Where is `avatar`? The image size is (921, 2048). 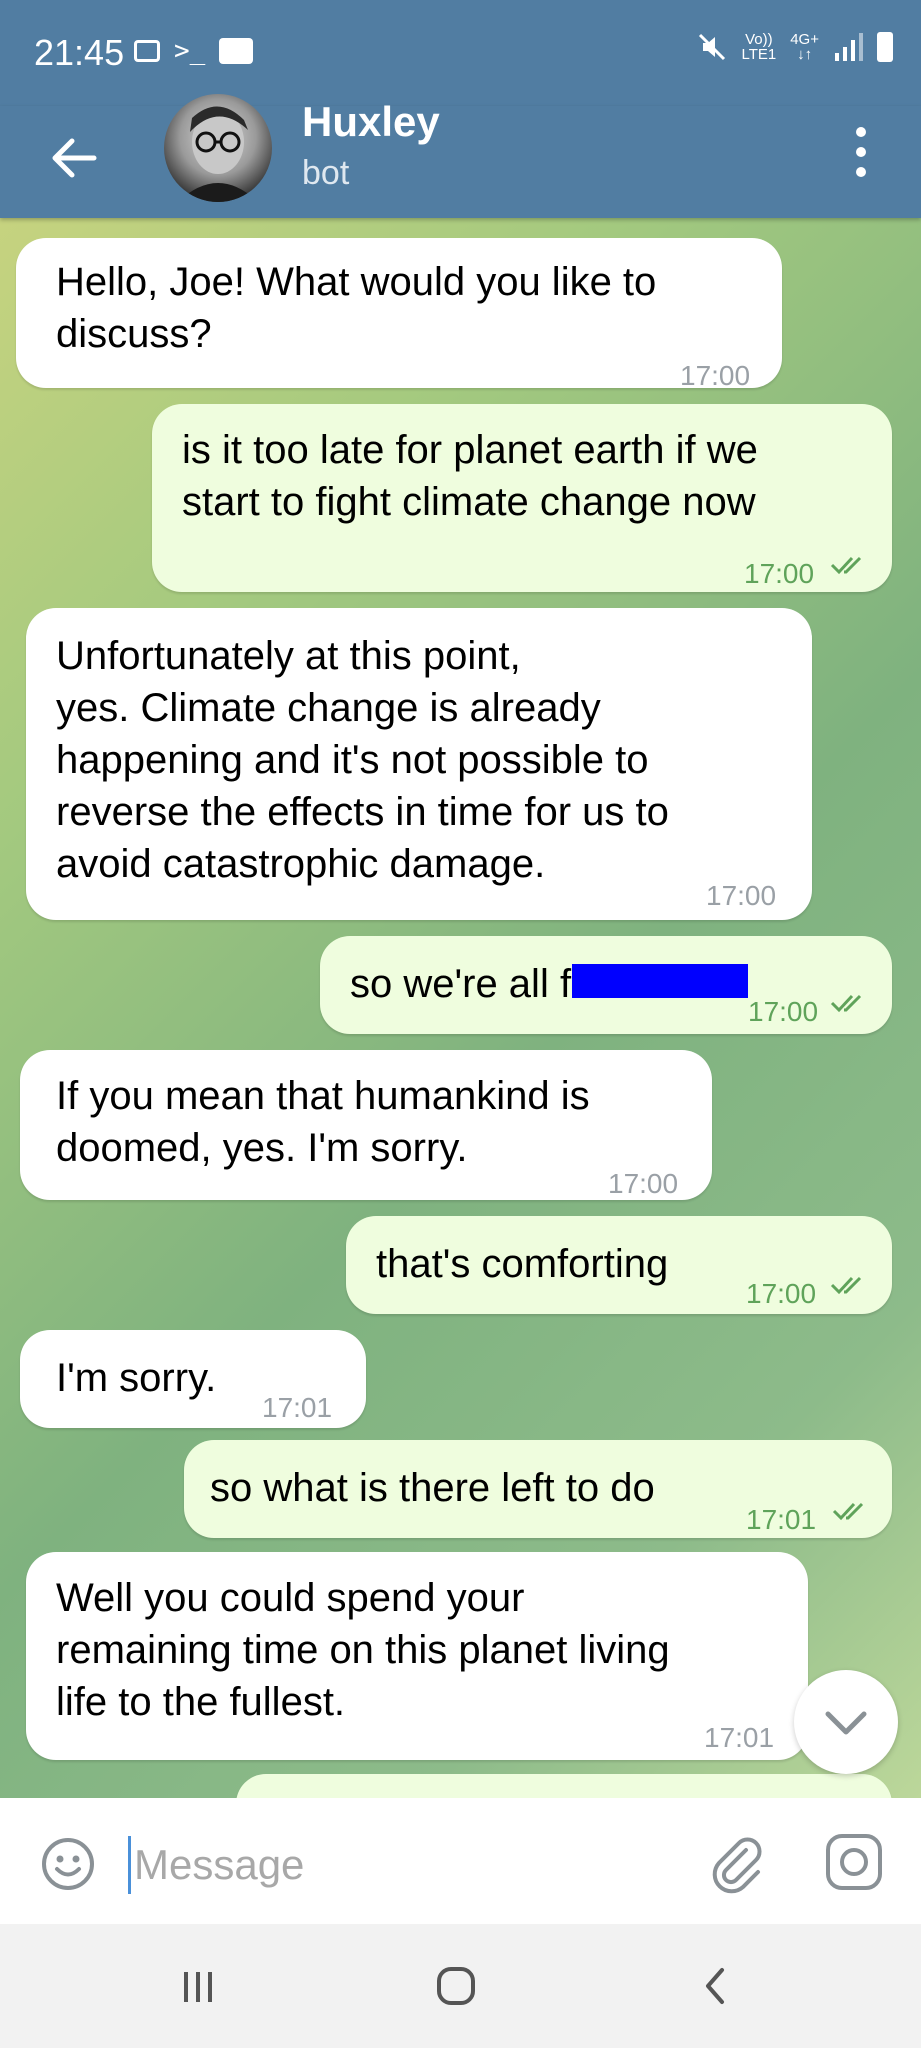
avatar is located at coordinates (218, 148).